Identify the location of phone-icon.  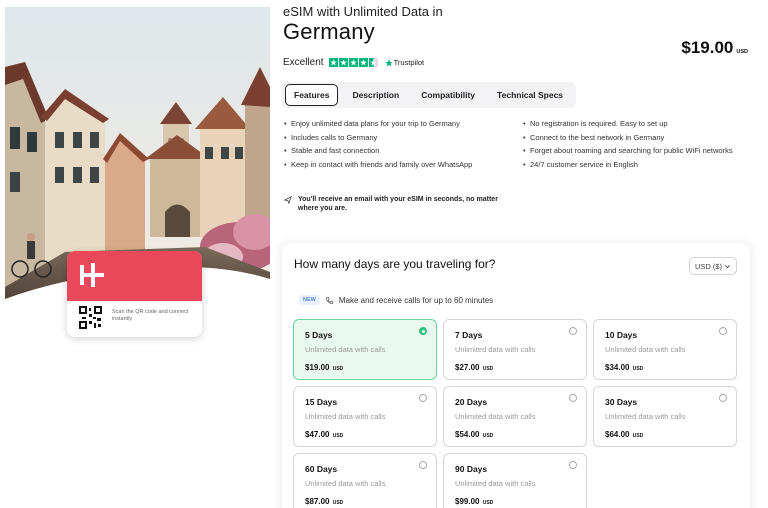
(329, 300).